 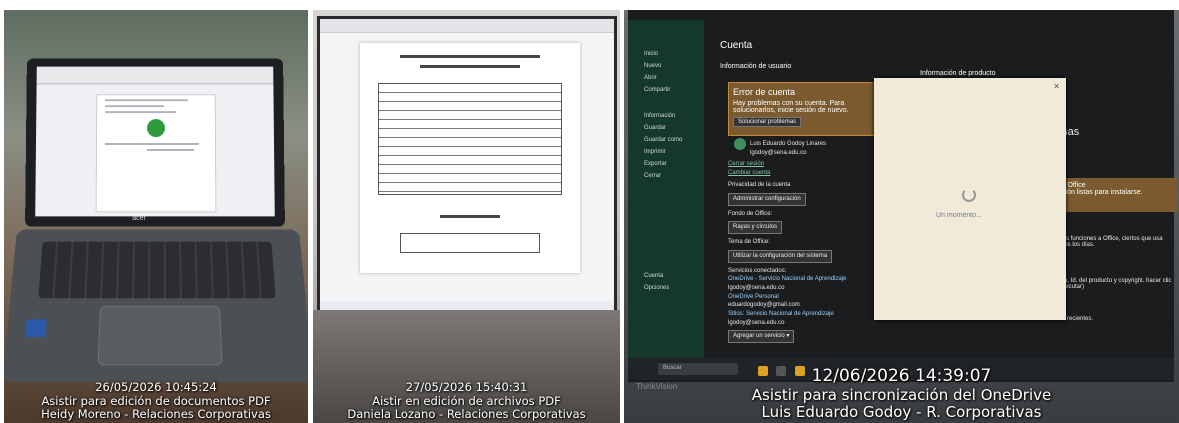 I want to click on sidebar-item-abrir: Abrir, so click(x=666, y=78).